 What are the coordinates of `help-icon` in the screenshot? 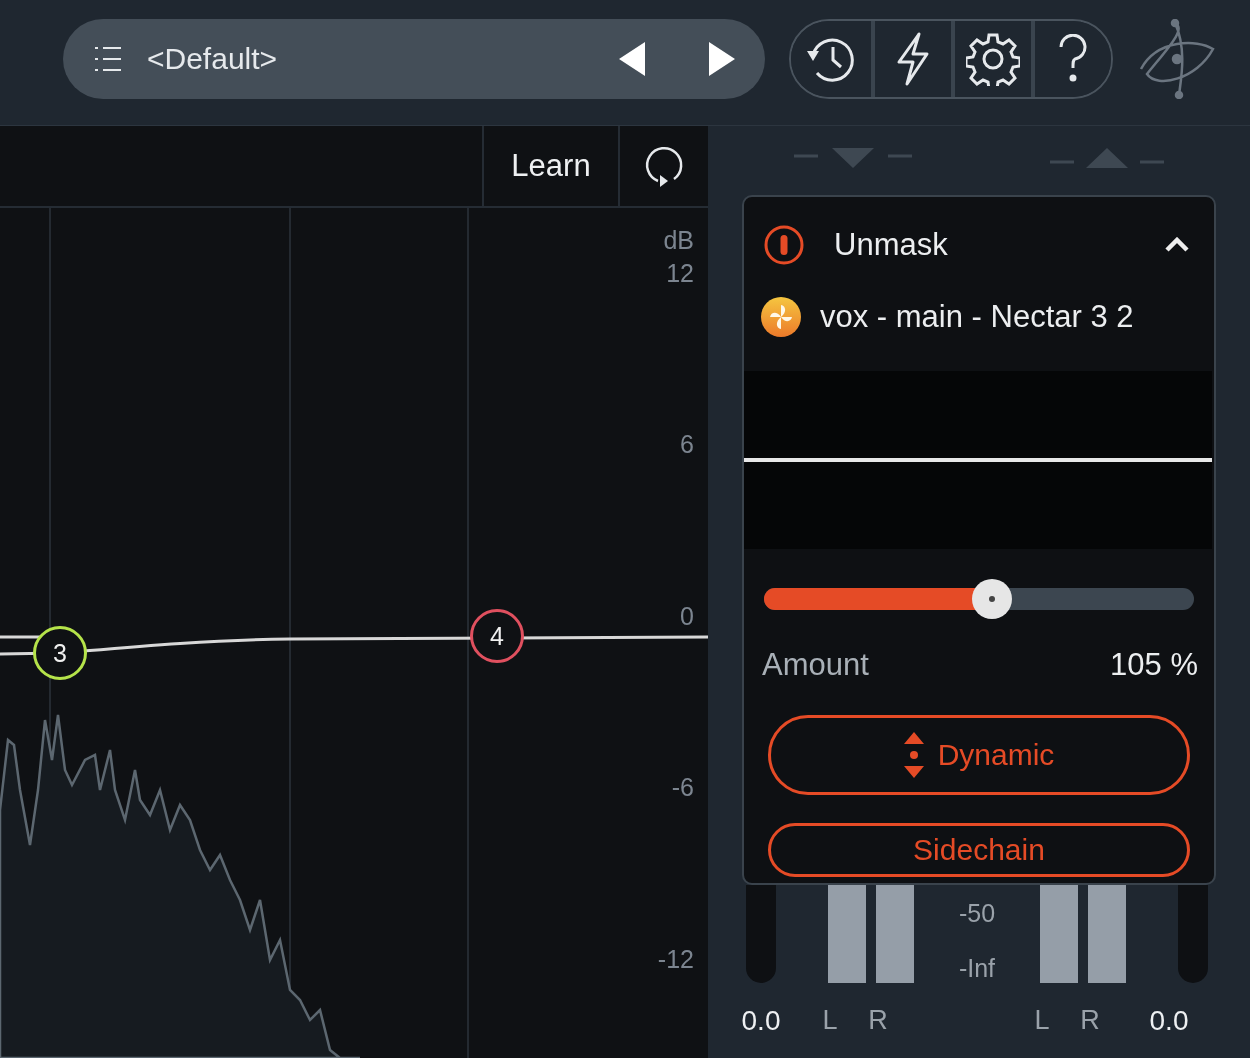 It's located at (1073, 58).